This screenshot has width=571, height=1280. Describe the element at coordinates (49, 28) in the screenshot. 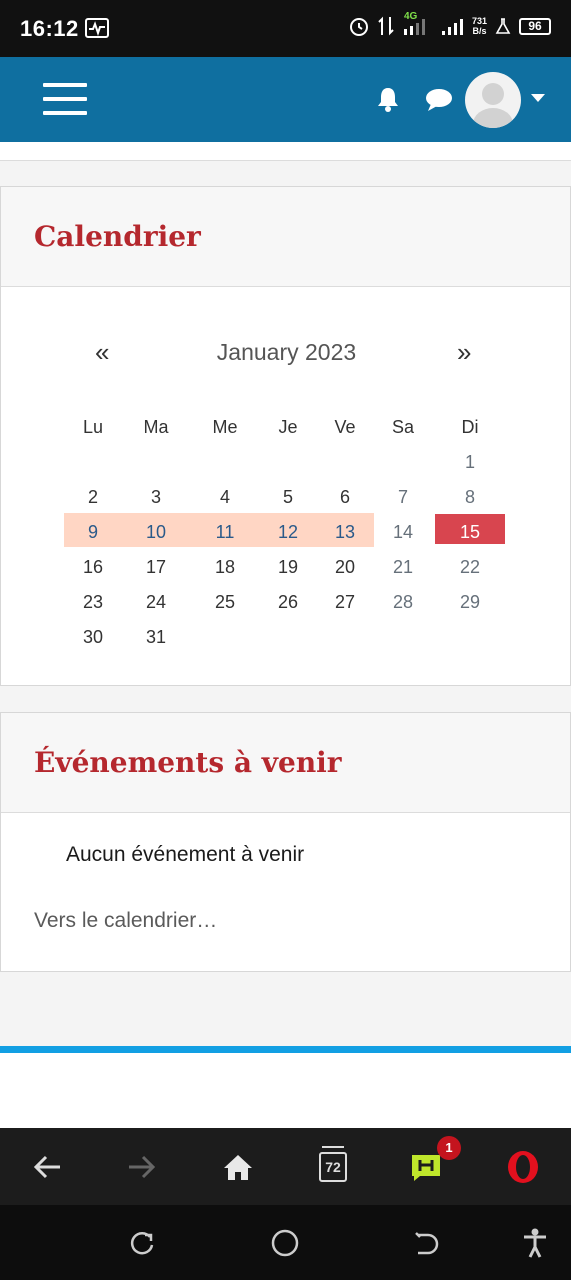

I see `status-time: 16:12` at that location.